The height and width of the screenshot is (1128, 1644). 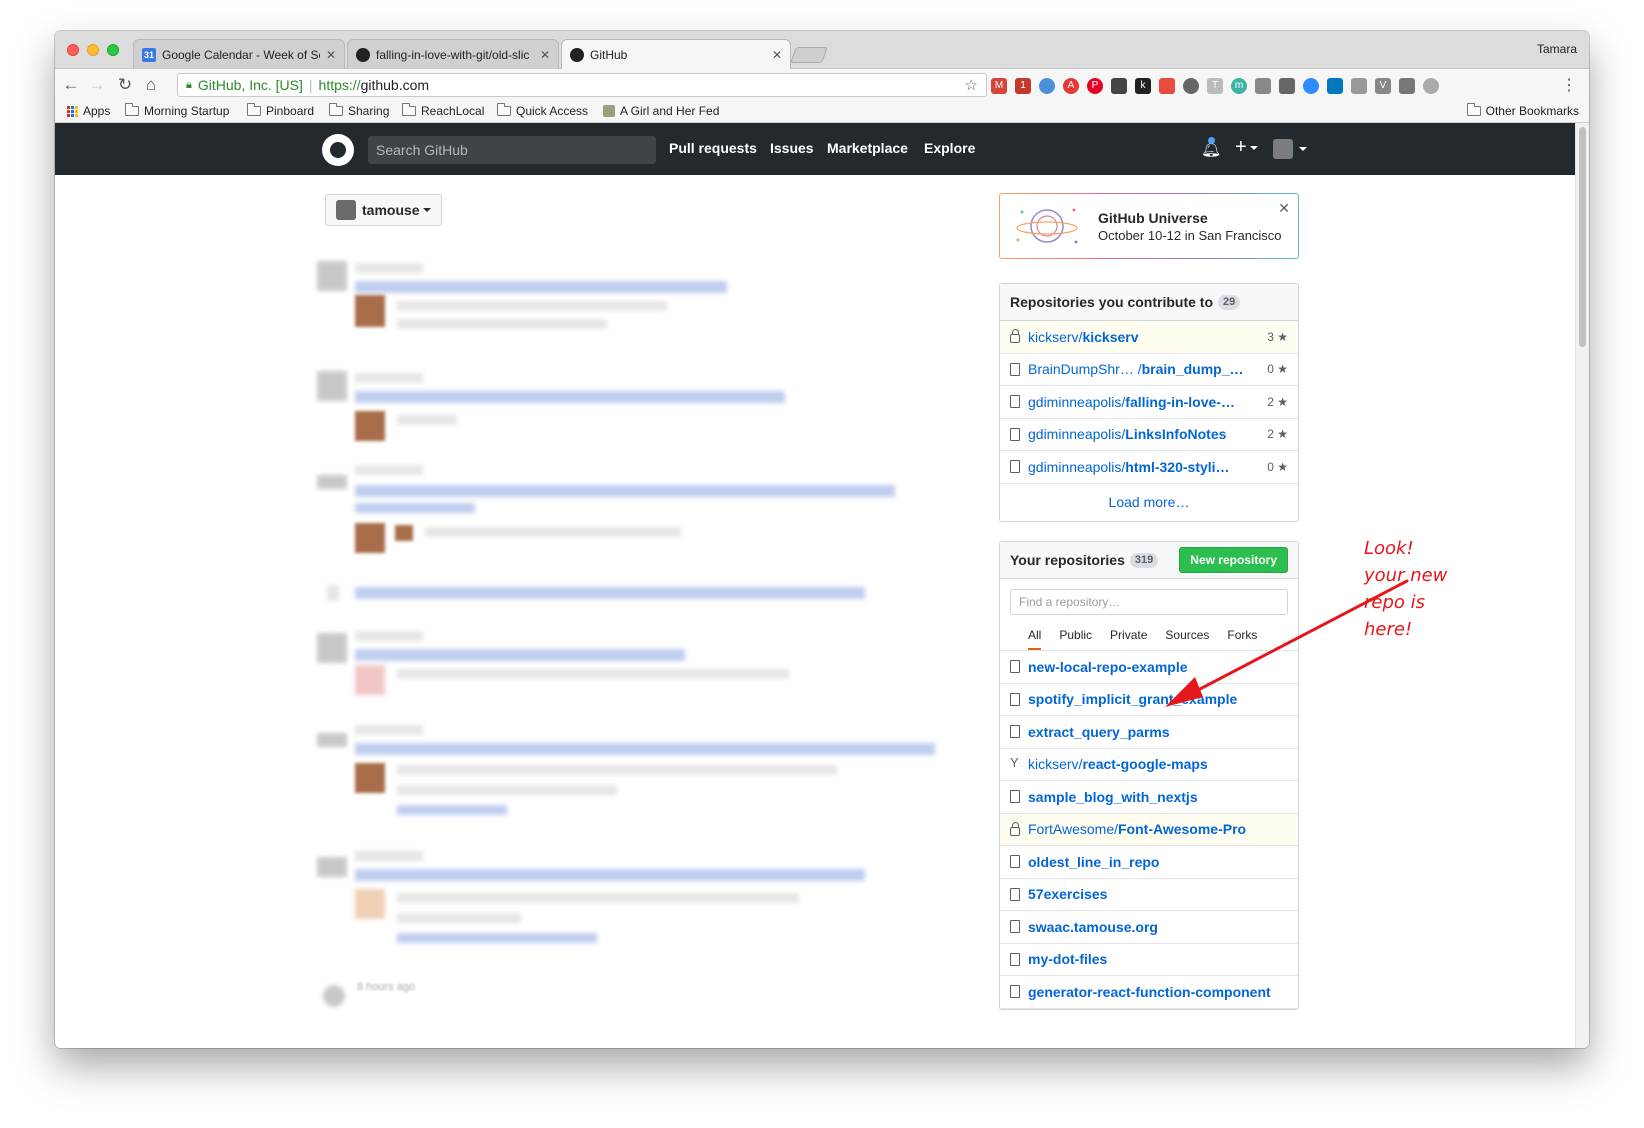 What do you see at coordinates (792, 148) in the screenshot?
I see `nav-issues: Issues` at bounding box center [792, 148].